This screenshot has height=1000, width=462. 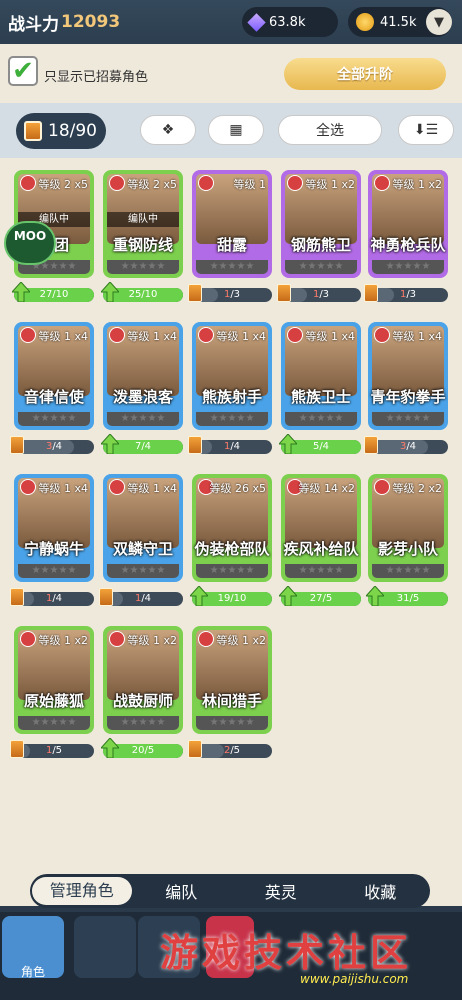 I want to click on character-card: 等级 2 x2 影芽小队 ★★★★★, so click(x=408, y=528).